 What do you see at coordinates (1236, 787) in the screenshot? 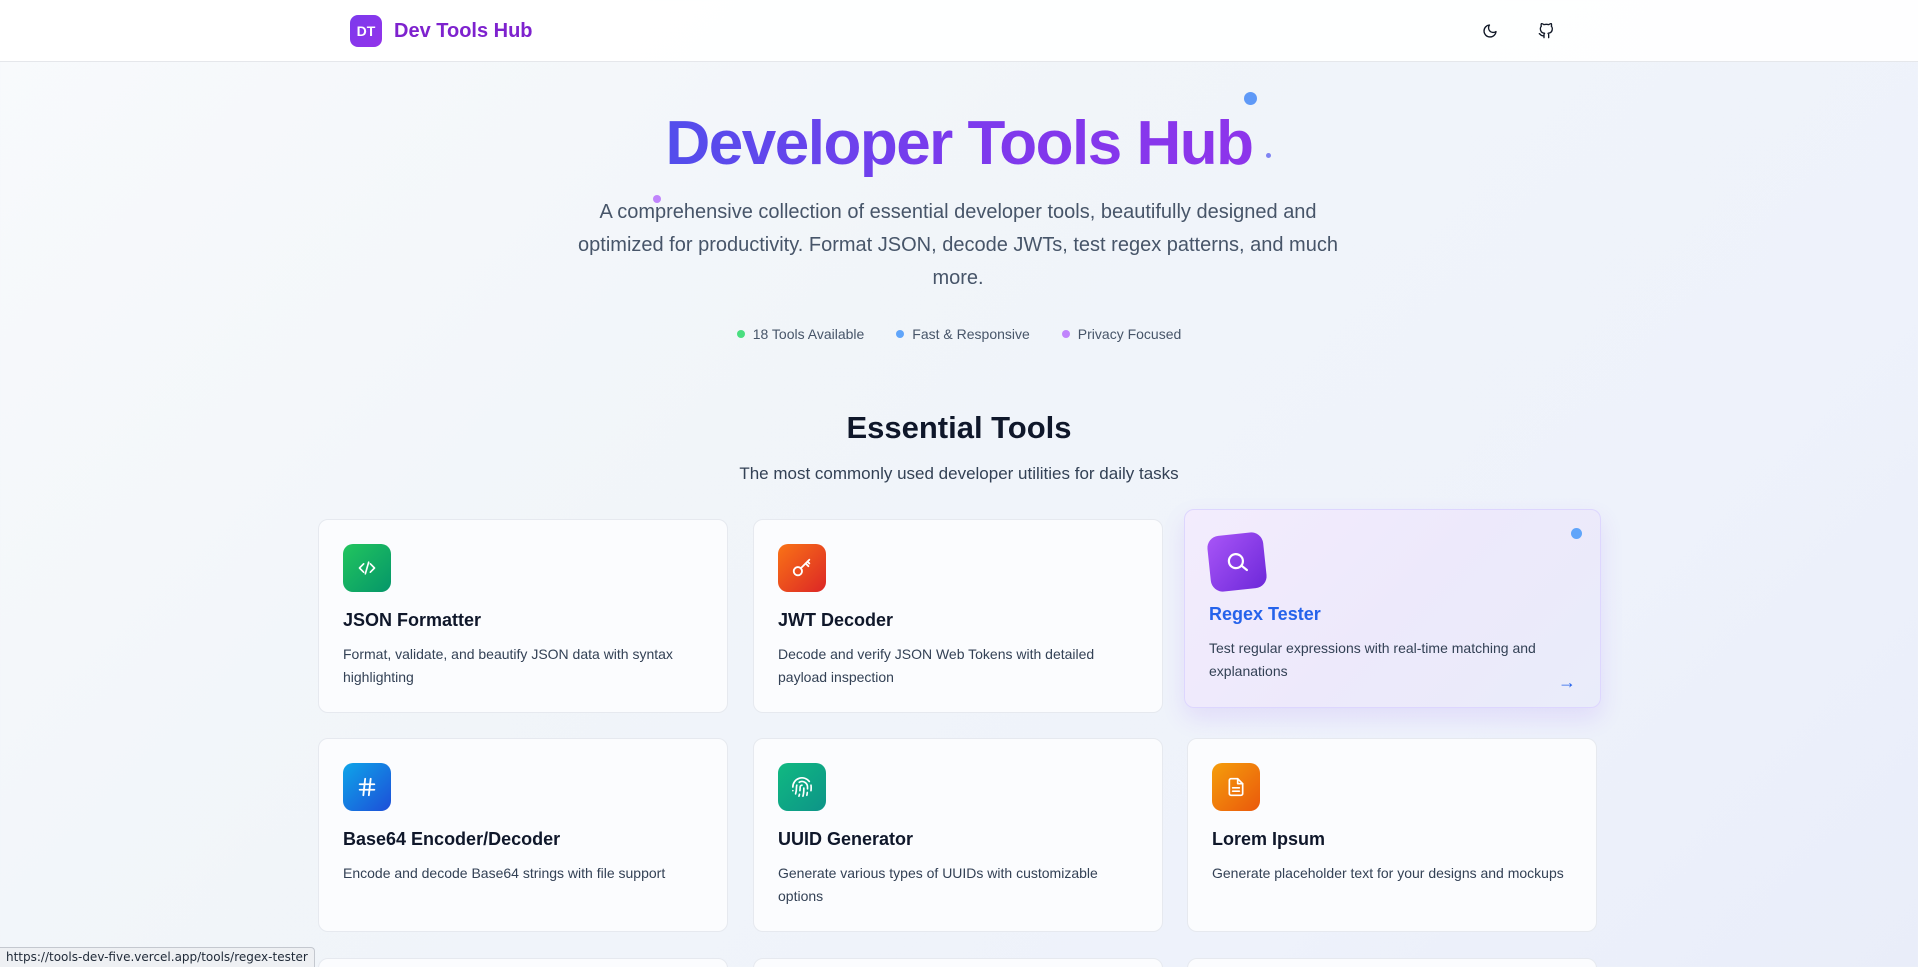
I see `document-icon` at bounding box center [1236, 787].